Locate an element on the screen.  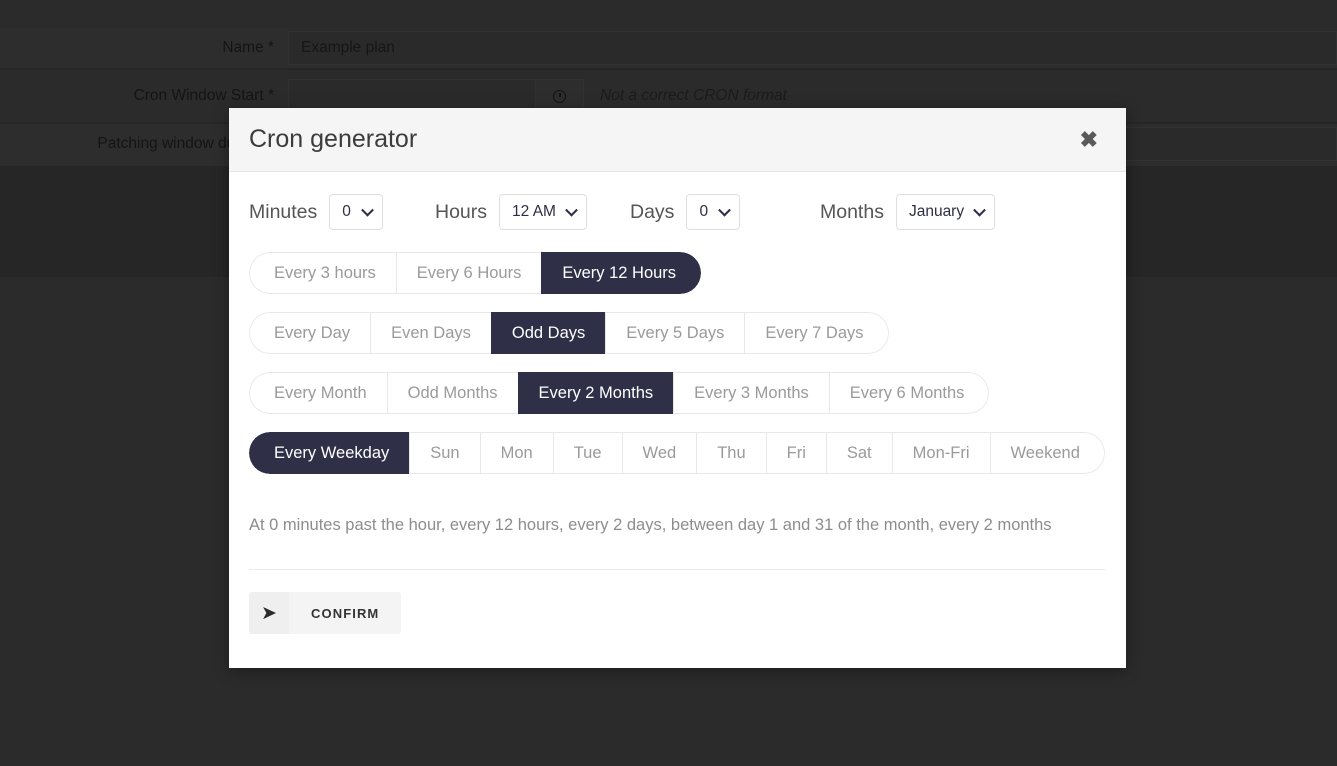
hour-preset-every-6-hours: Every 6 Hours is located at coordinates (468, 273).